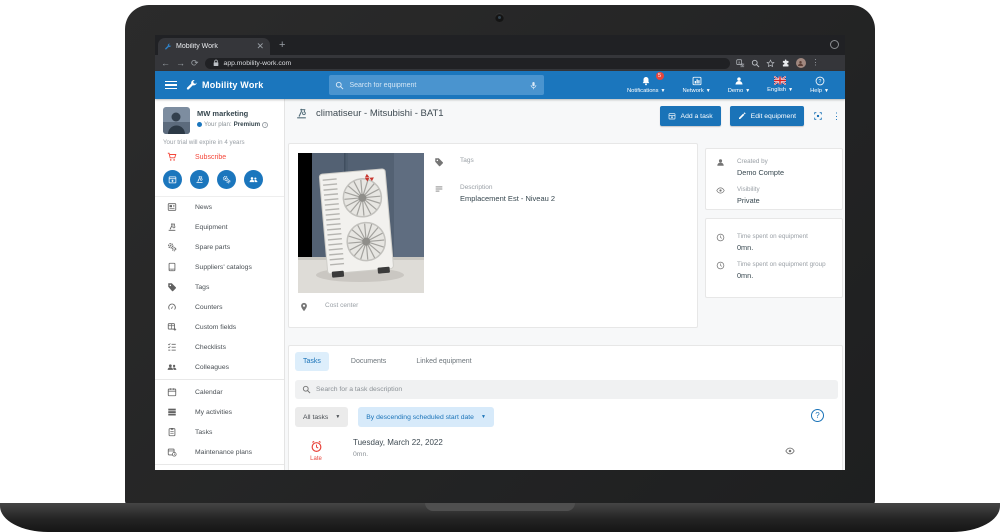 This screenshot has width=1000, height=532. What do you see at coordinates (368, 361) in the screenshot?
I see `tab-documents: Documents` at bounding box center [368, 361].